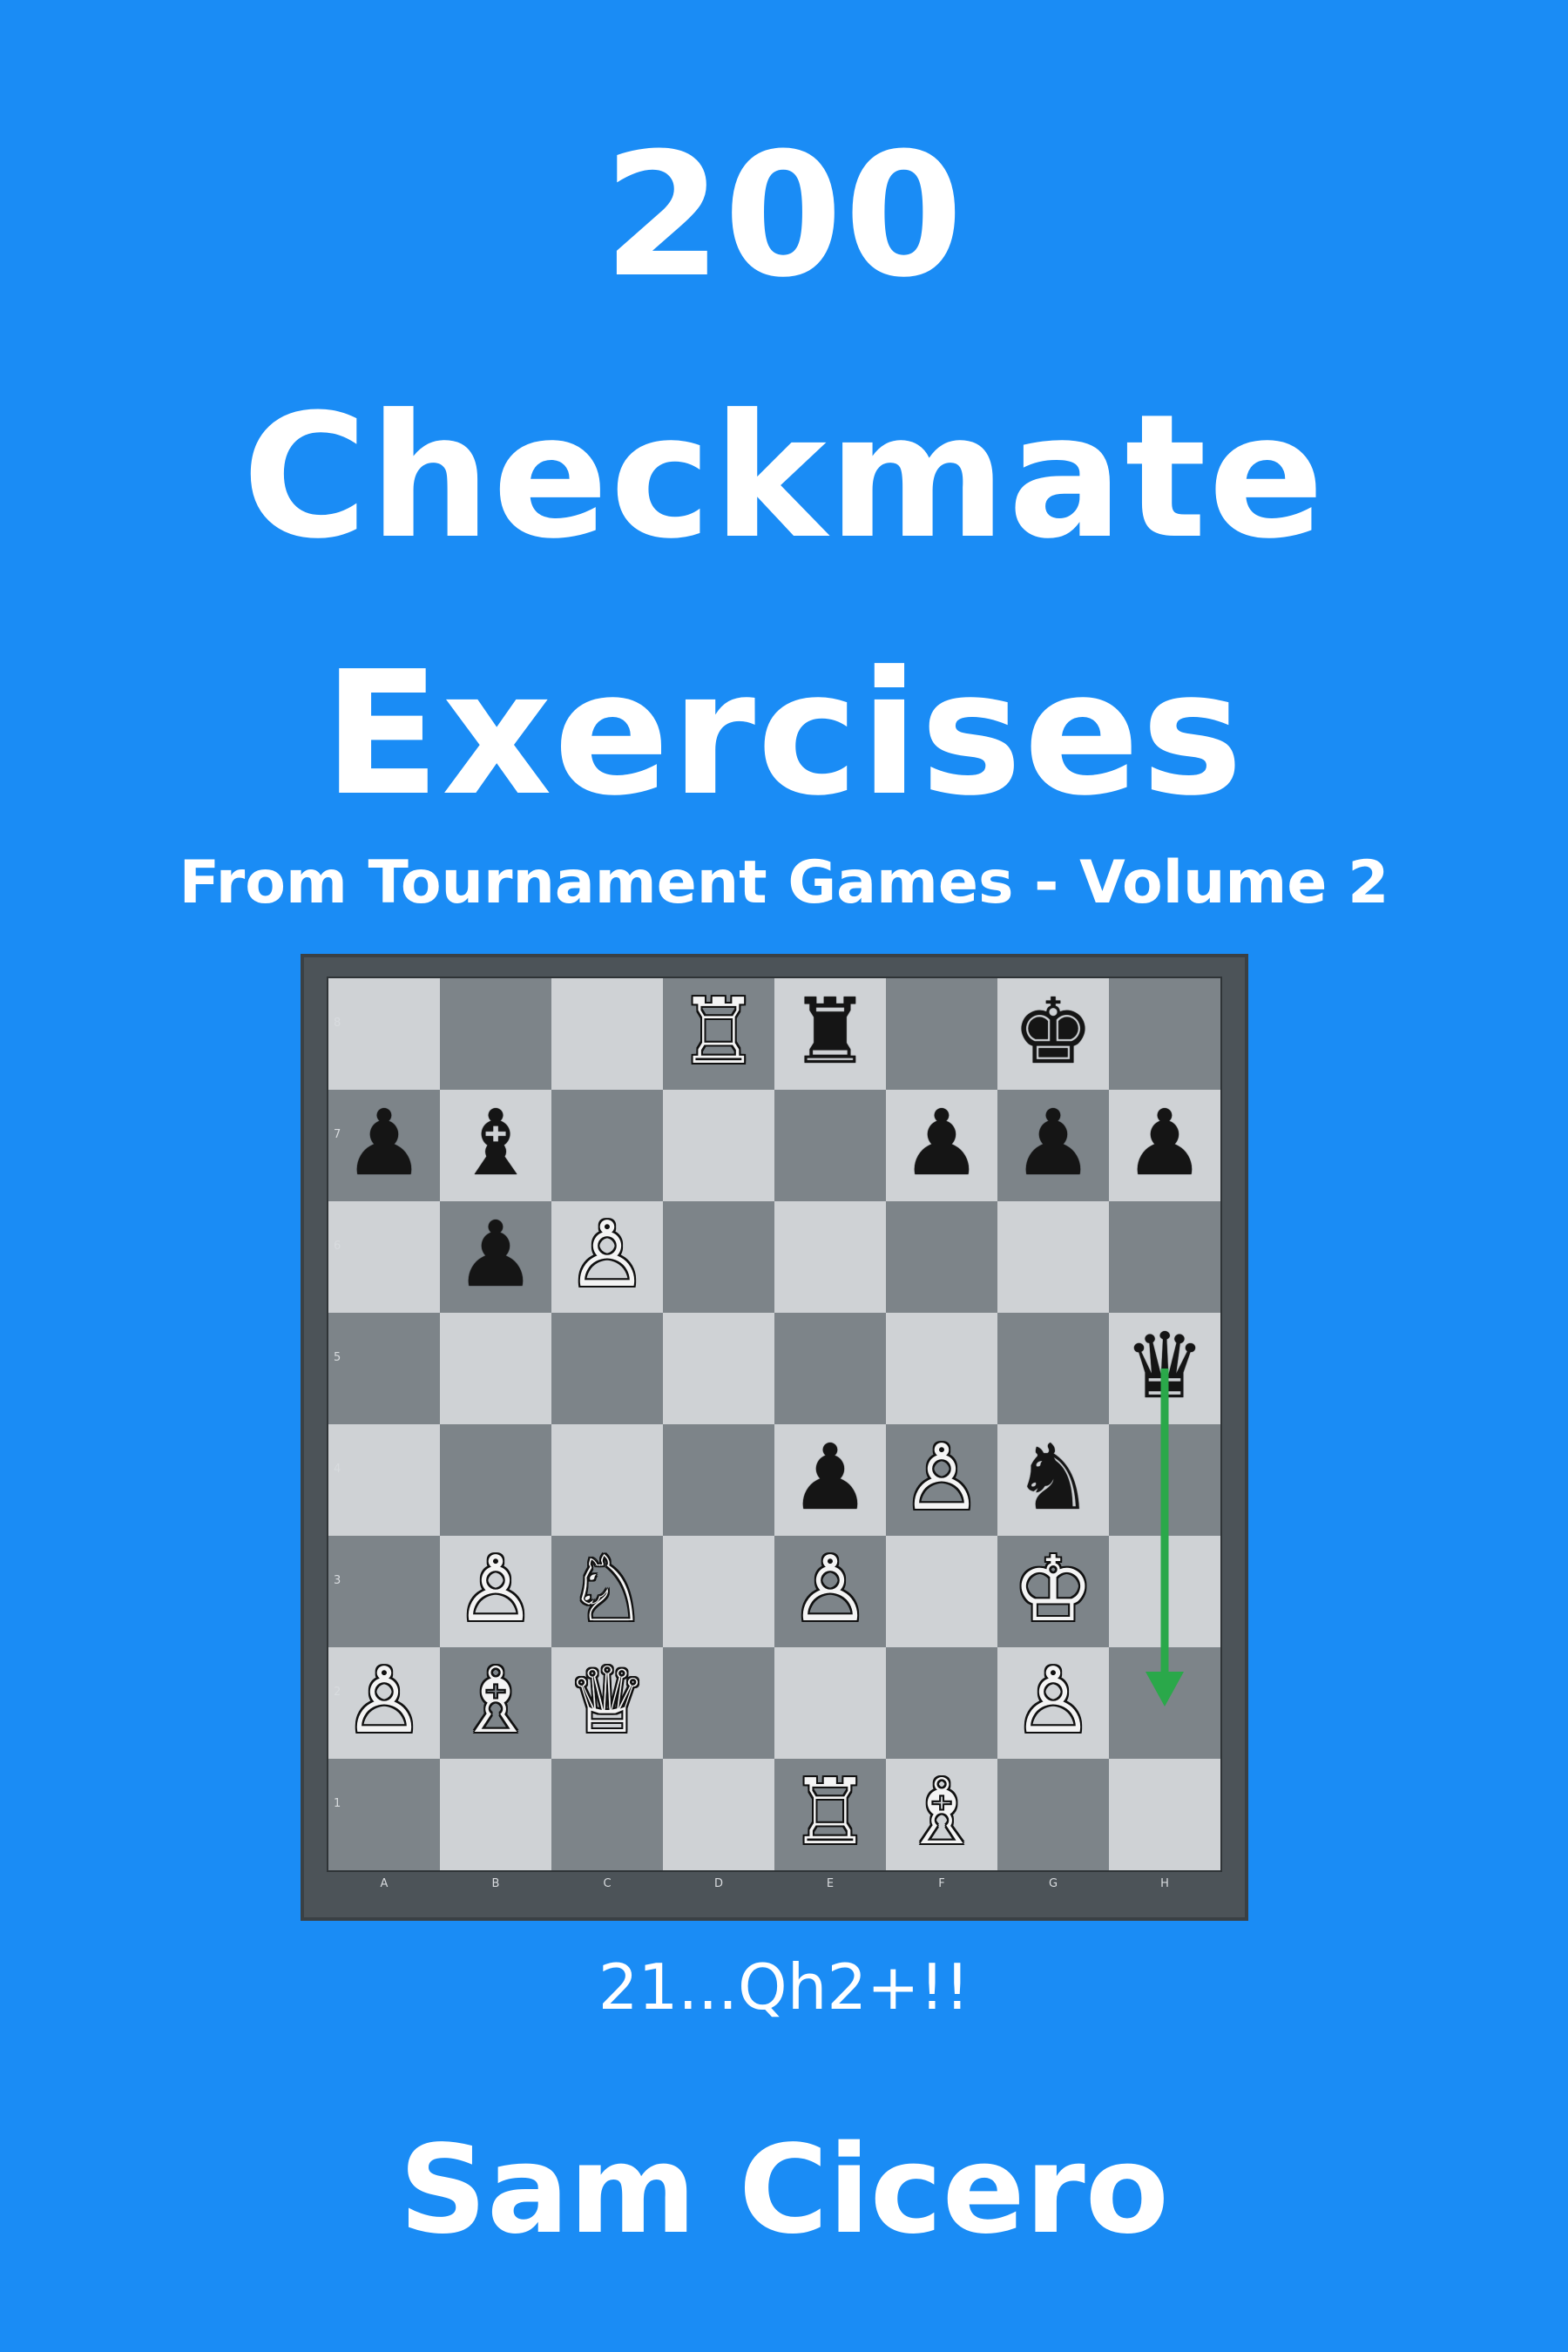  Describe the element at coordinates (830, 1257) in the screenshot. I see `square-e6` at that location.